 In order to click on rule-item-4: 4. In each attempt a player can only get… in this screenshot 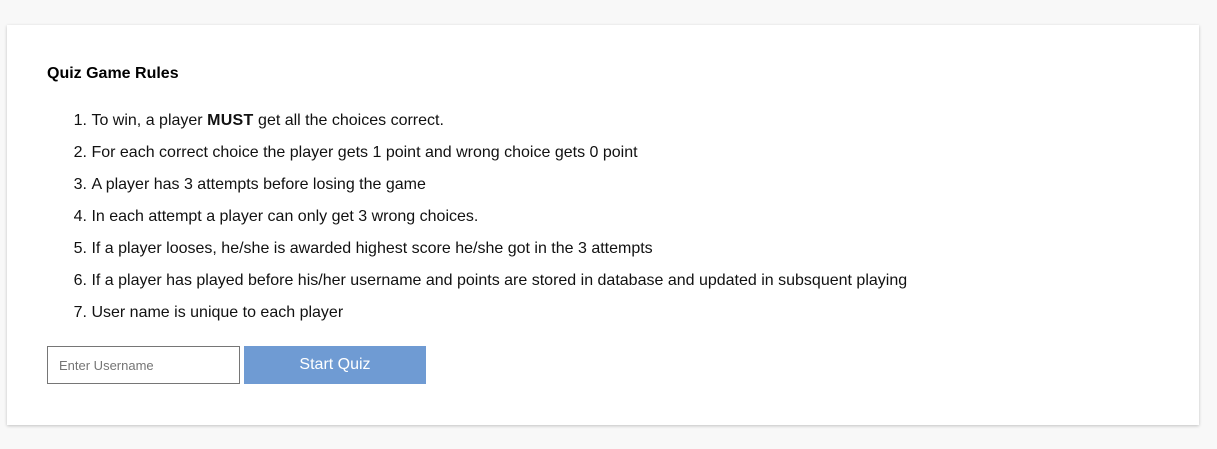, I will do `click(477, 222)`.